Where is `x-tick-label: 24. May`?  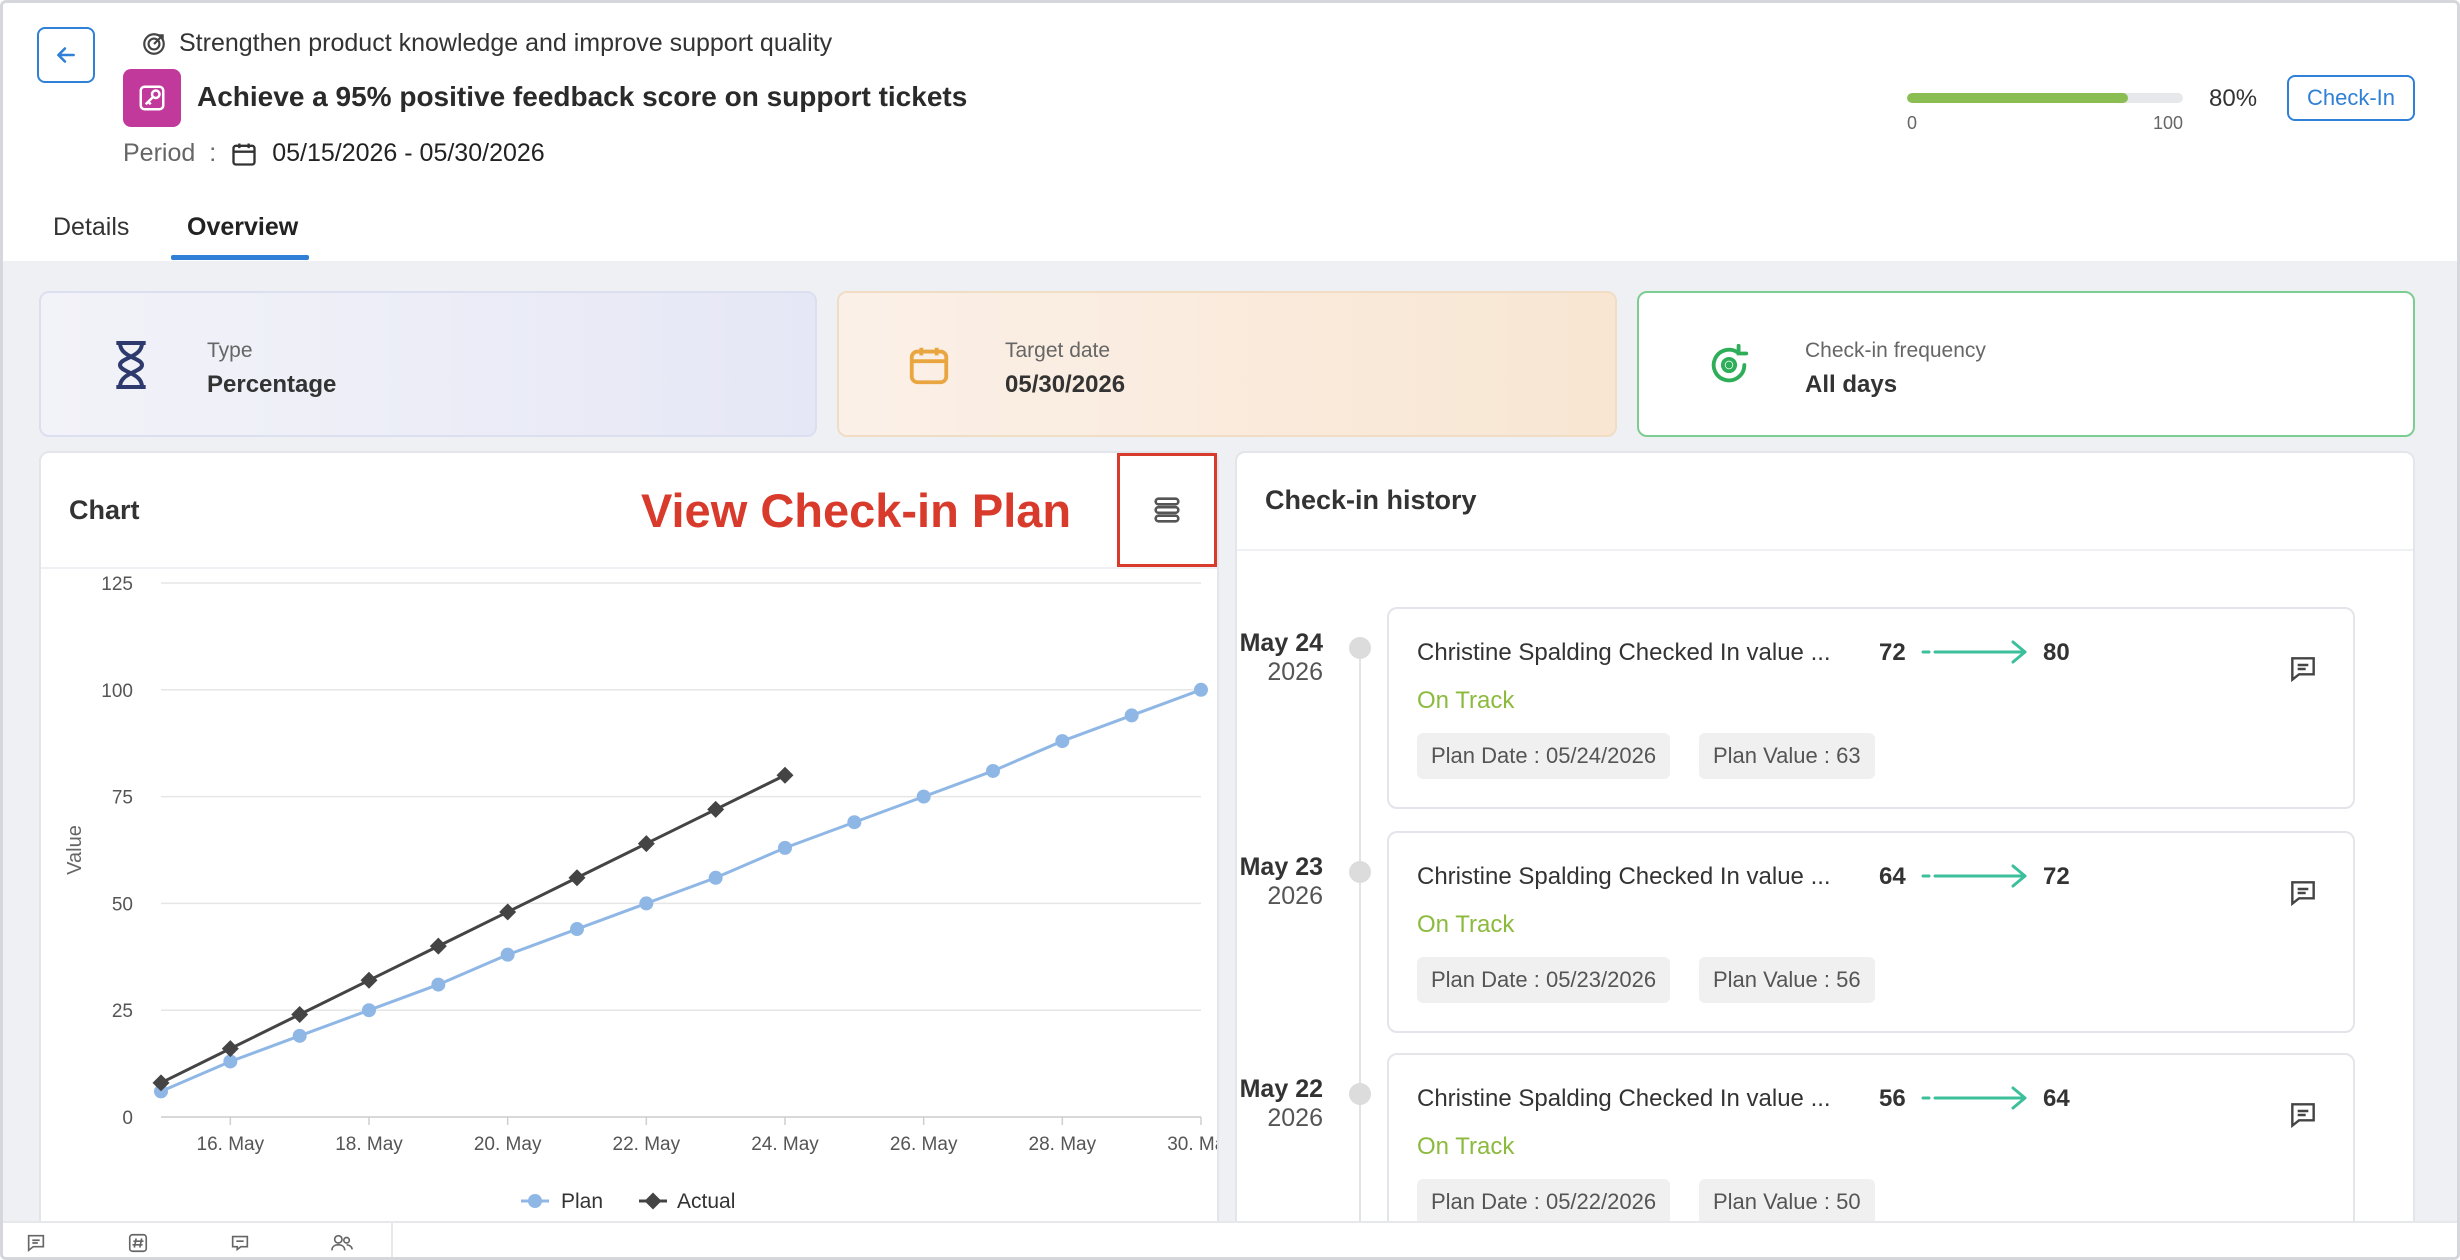 x-tick-label: 24. May is located at coordinates (785, 1144).